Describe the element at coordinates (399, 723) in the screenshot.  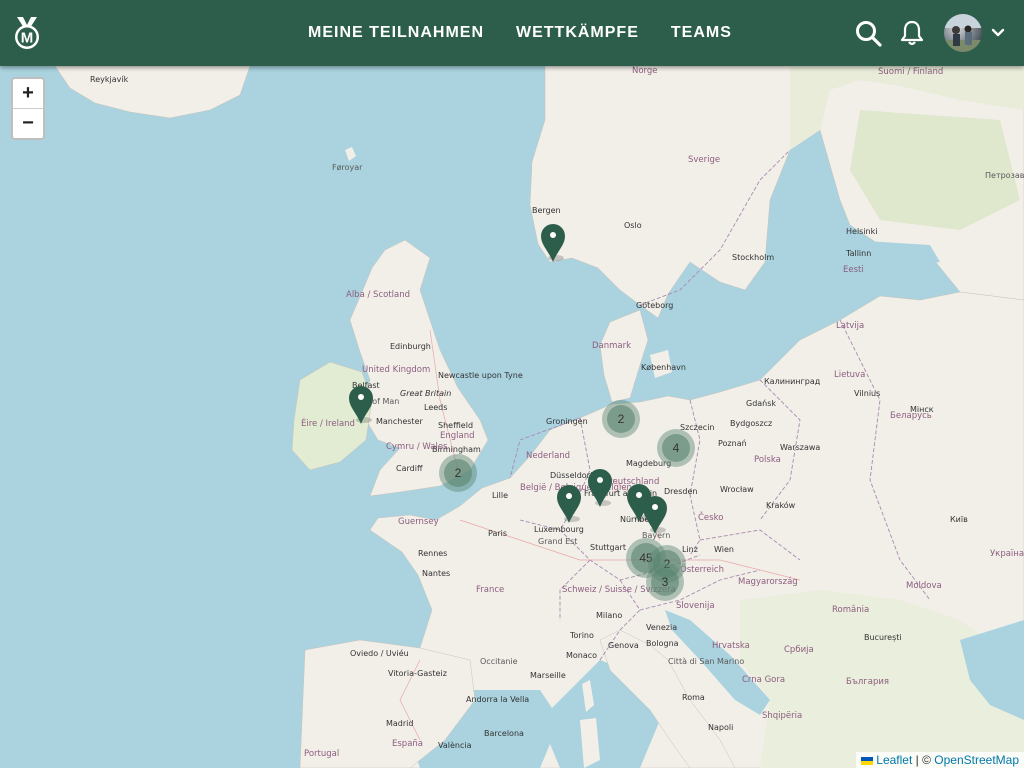
I see `label-madrid: Madrid` at that location.